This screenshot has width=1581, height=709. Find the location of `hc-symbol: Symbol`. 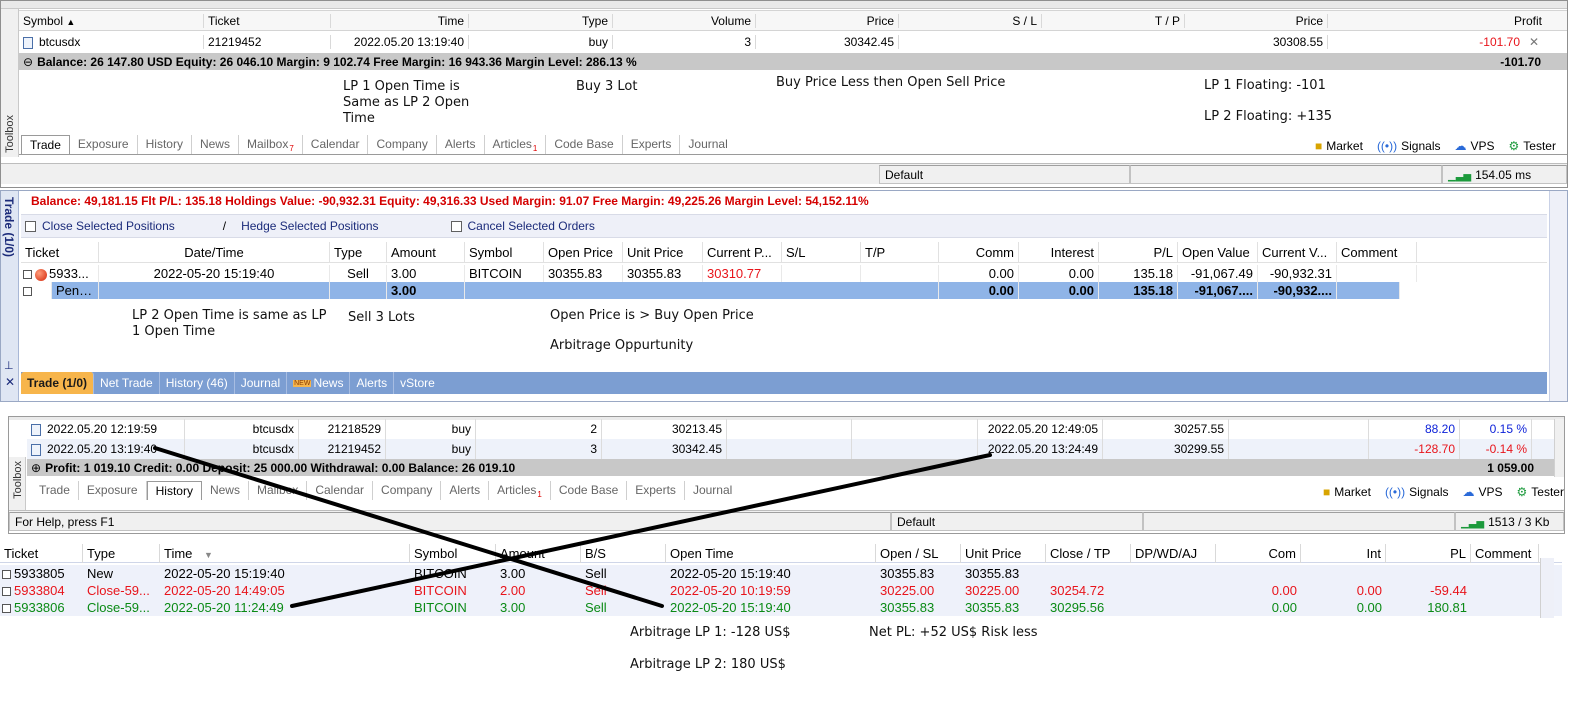

hc-symbol: Symbol is located at coordinates (453, 553).